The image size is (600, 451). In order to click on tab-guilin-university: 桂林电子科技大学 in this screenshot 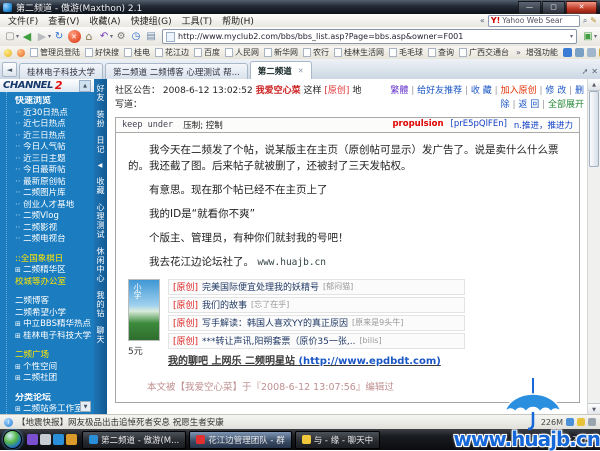, I will do `click(61, 71)`.